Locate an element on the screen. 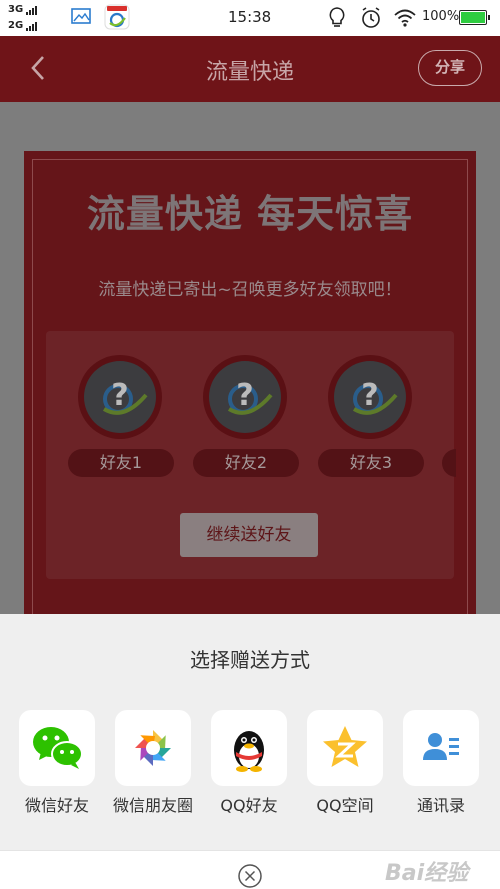  option-label: QQ好友 is located at coordinates (249, 805).